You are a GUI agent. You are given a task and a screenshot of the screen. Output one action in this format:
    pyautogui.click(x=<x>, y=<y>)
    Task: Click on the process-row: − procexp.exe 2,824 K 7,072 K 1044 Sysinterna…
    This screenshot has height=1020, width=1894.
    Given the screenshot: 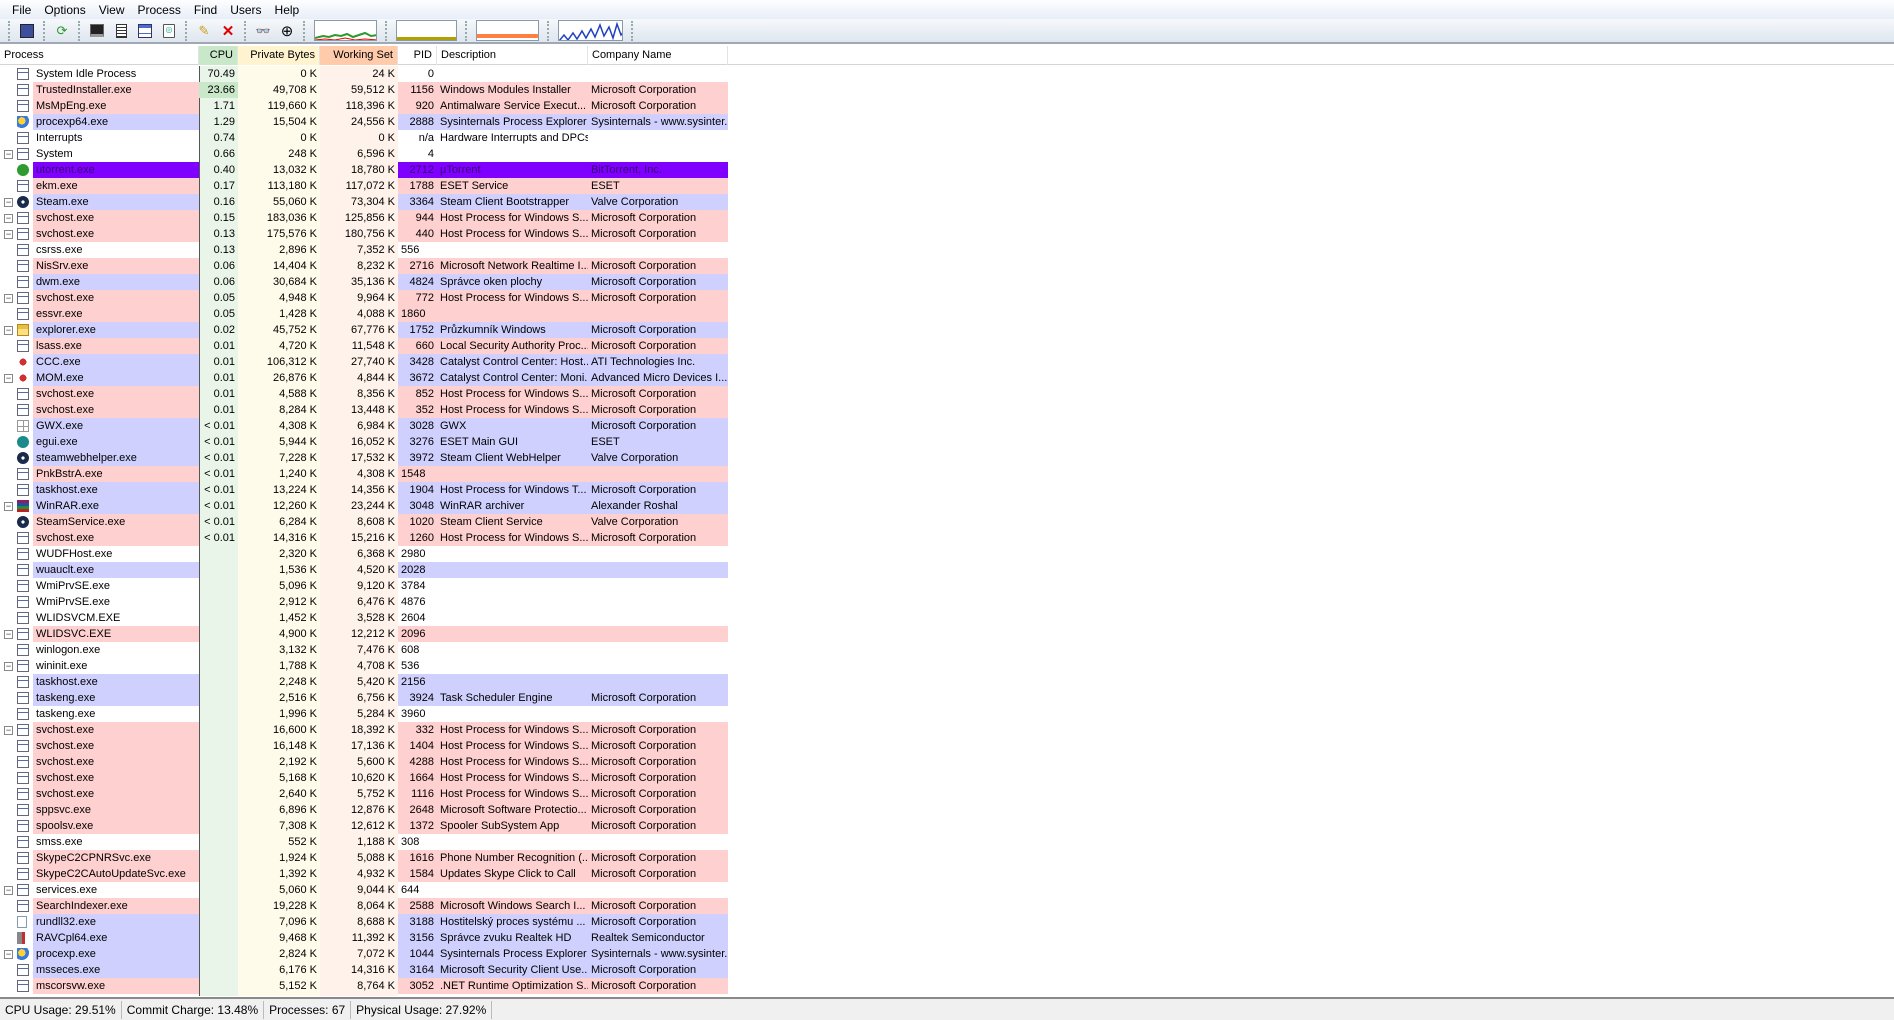 What is the action you would take?
    pyautogui.click(x=364, y=954)
    